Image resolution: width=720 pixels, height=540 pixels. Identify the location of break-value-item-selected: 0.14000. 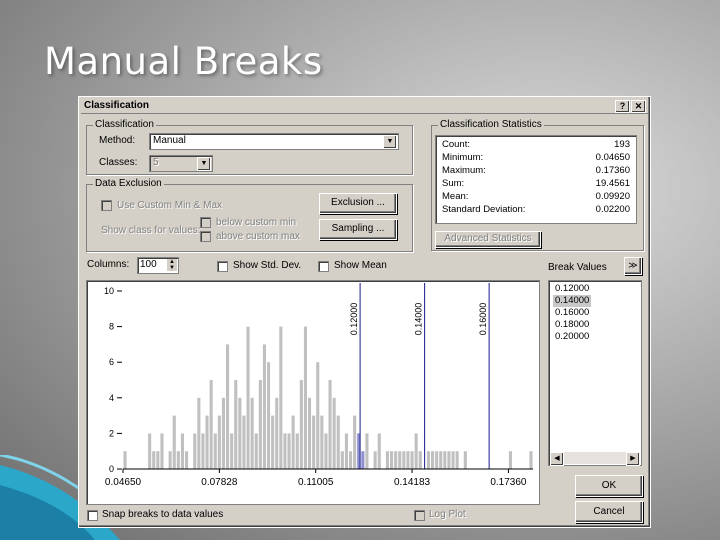
(572, 301).